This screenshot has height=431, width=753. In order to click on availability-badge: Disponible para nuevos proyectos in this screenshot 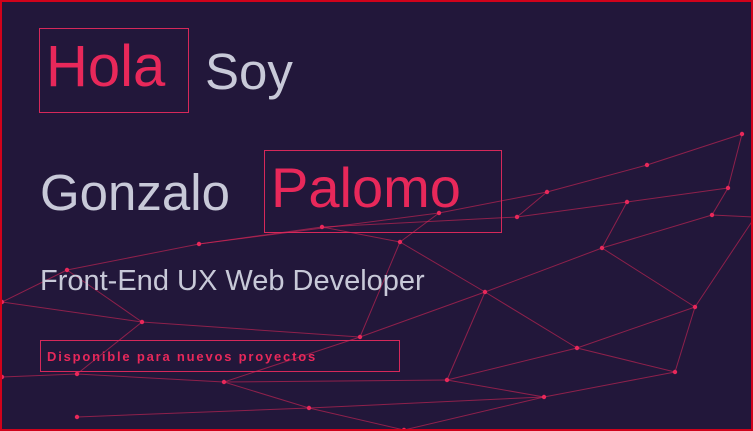, I will do `click(220, 356)`.